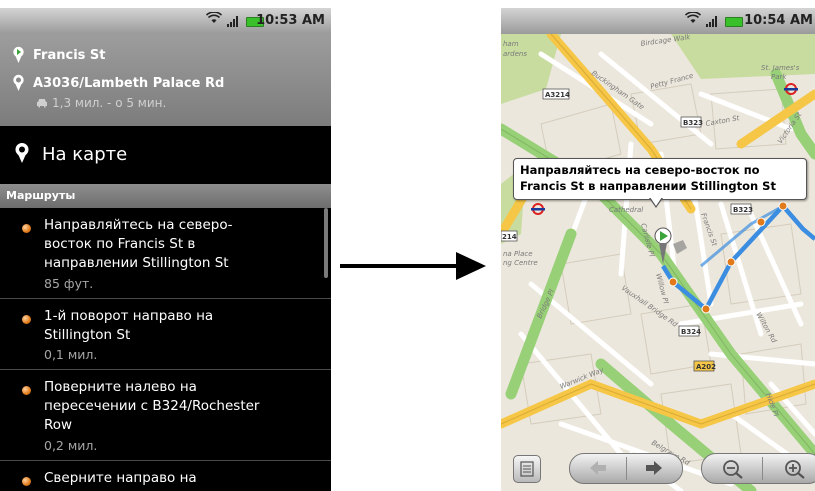 The image size is (815, 491). I want to click on direction-step-distance: 0,1 мил., so click(71, 354).